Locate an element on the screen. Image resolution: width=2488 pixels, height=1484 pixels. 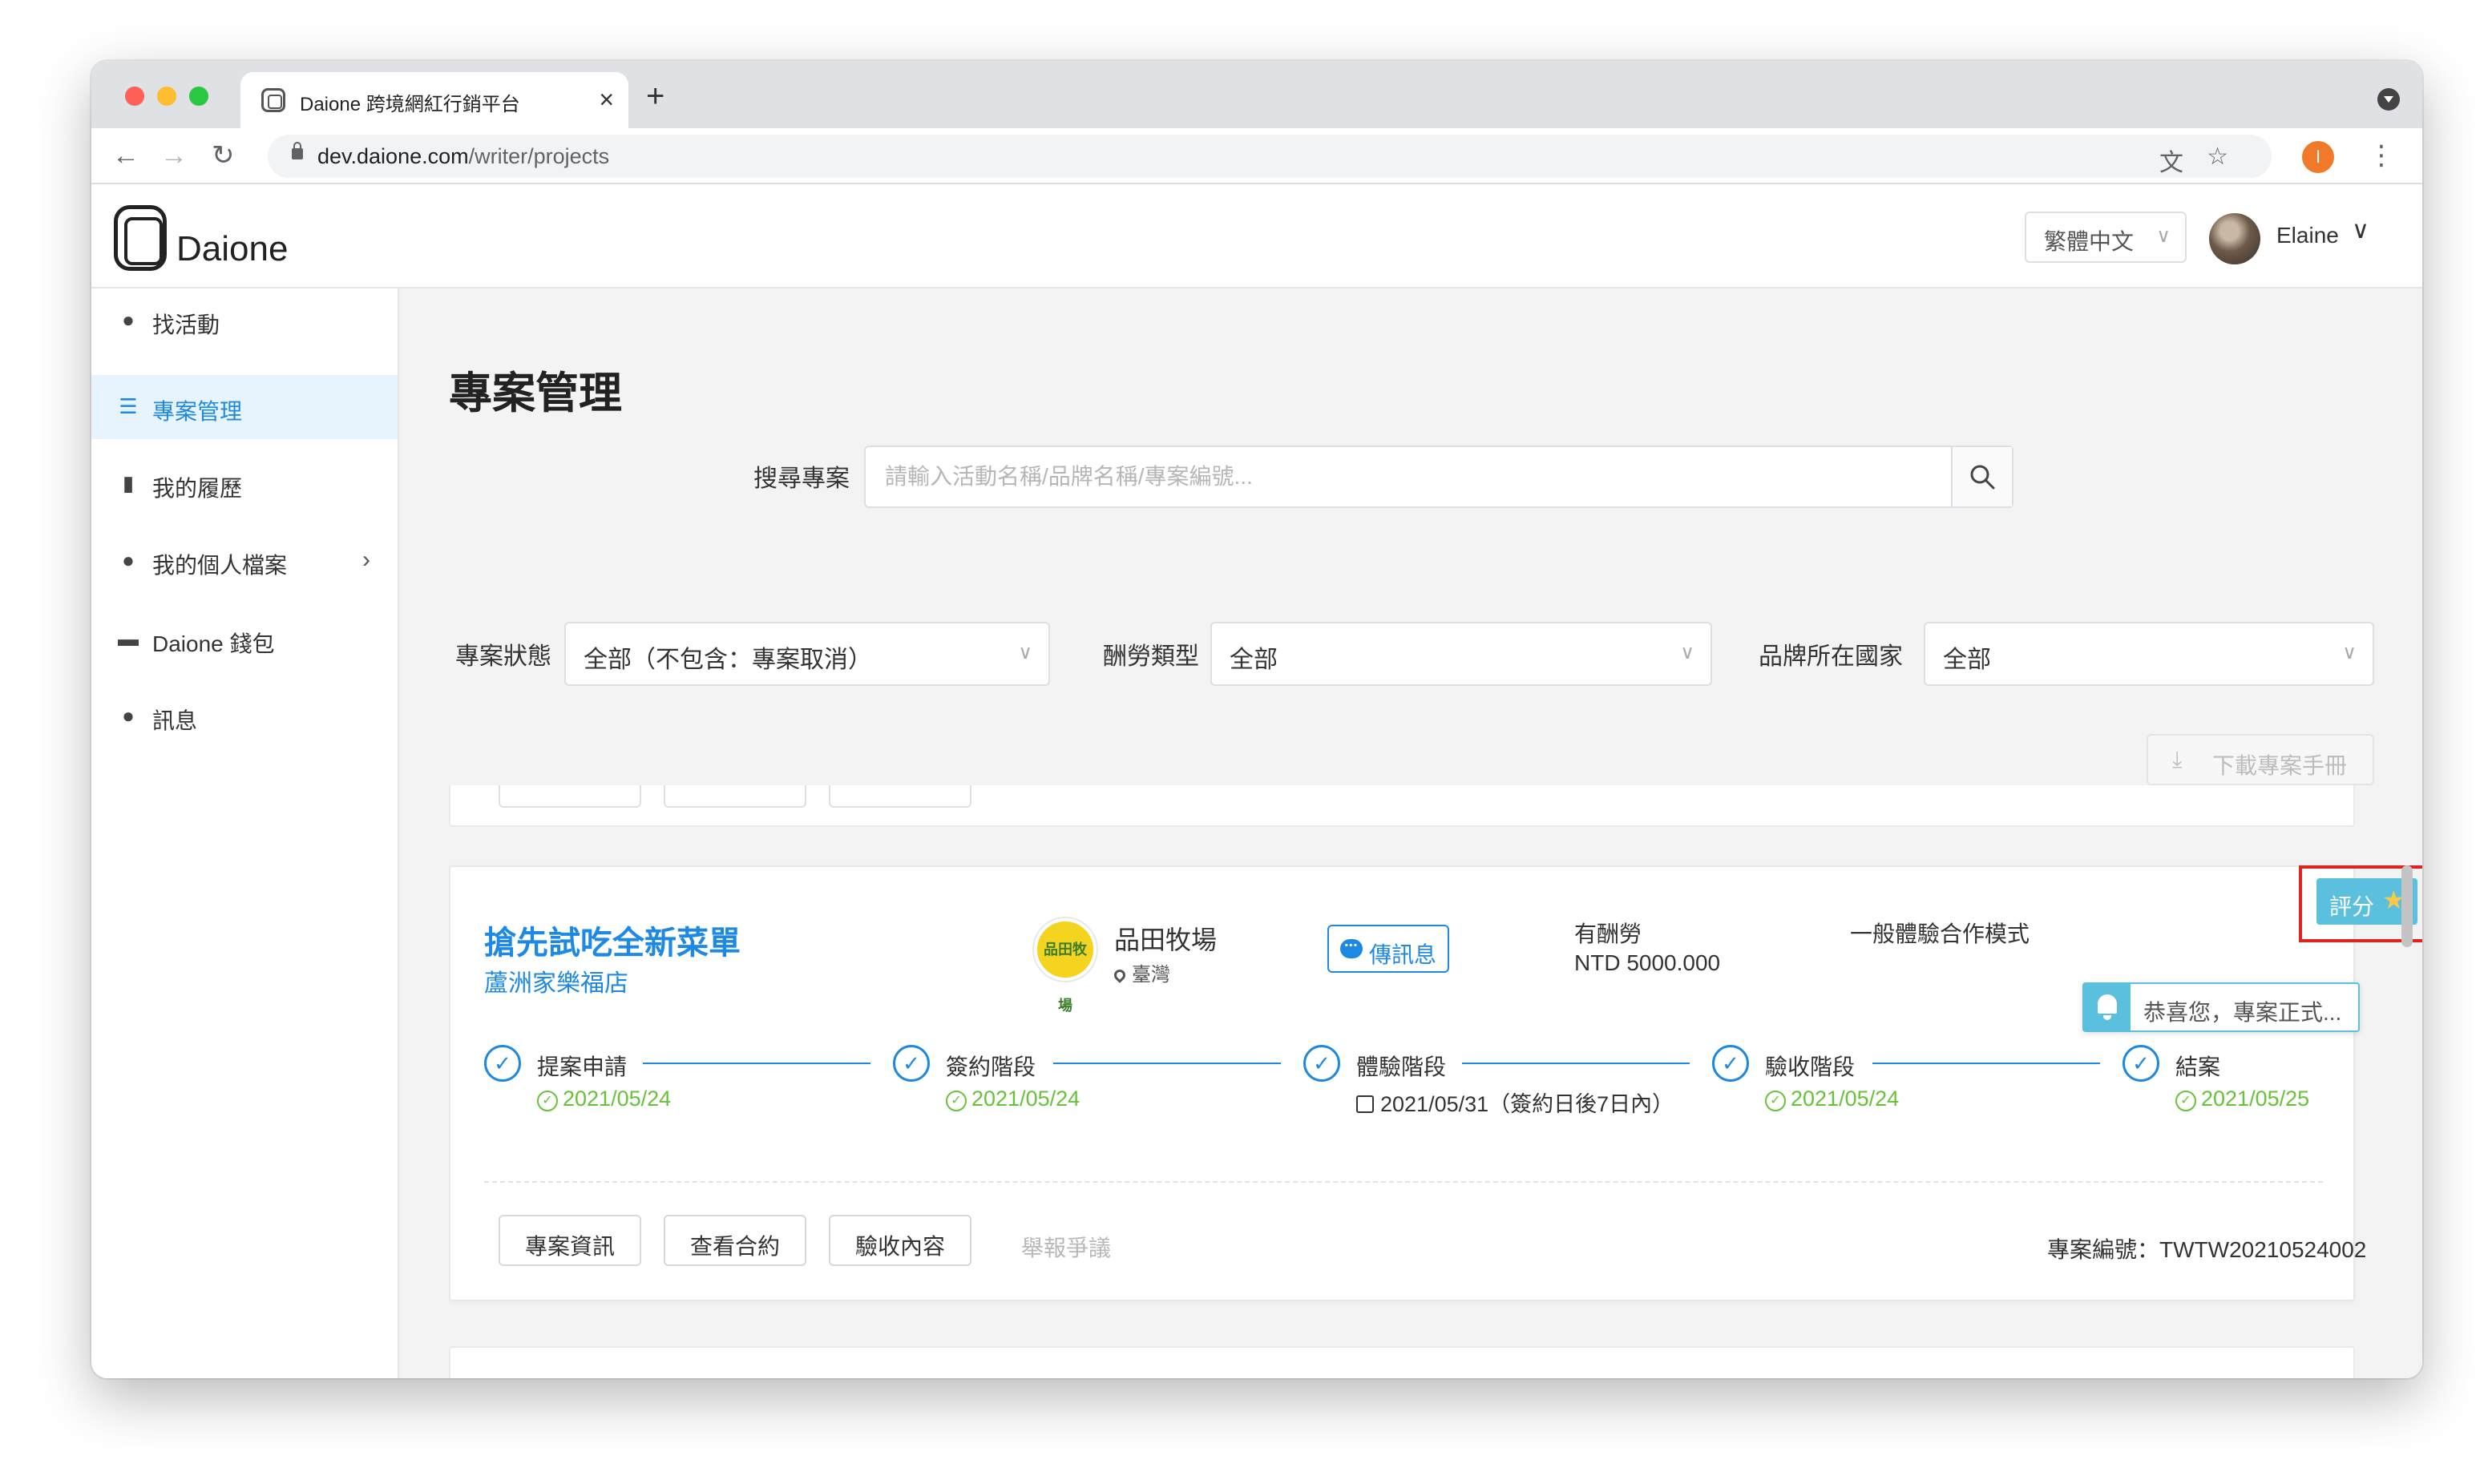
back-icon: ← is located at coordinates (125, 155).